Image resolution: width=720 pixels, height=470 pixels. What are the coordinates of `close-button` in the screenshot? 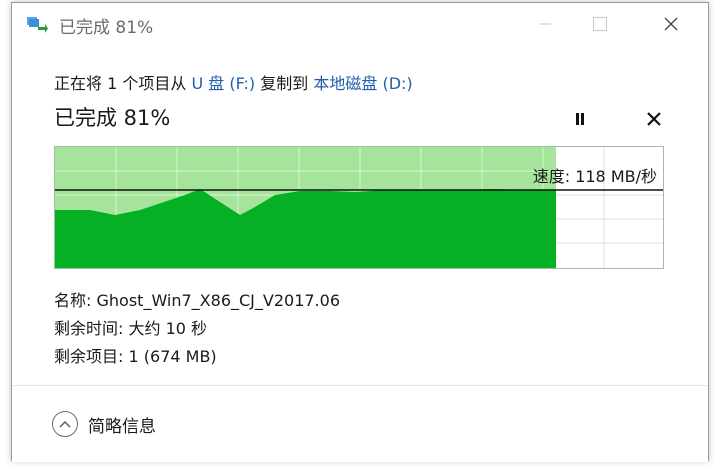 It's located at (671, 24).